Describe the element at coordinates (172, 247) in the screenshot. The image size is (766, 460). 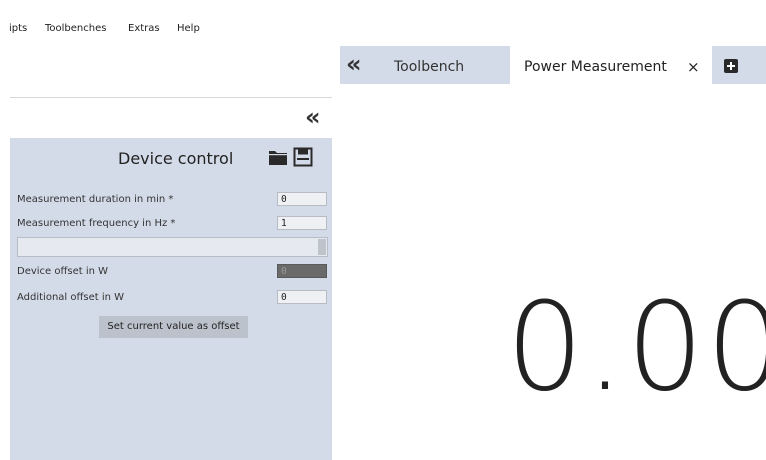
I see `measurement-progress-bar` at that location.